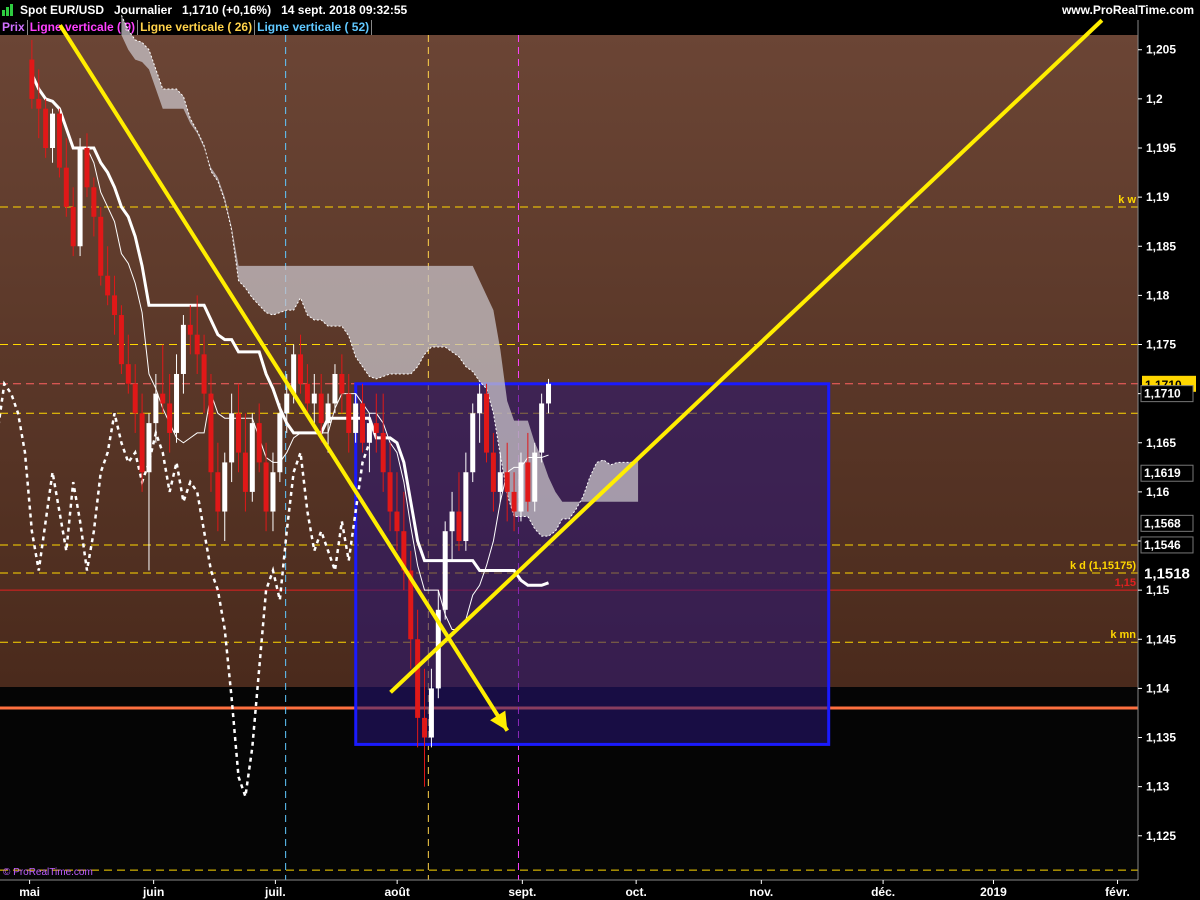 This screenshot has width=1200, height=900. Describe the element at coordinates (1162, 394) in the screenshot. I see `price-tag: 1,1710` at that location.